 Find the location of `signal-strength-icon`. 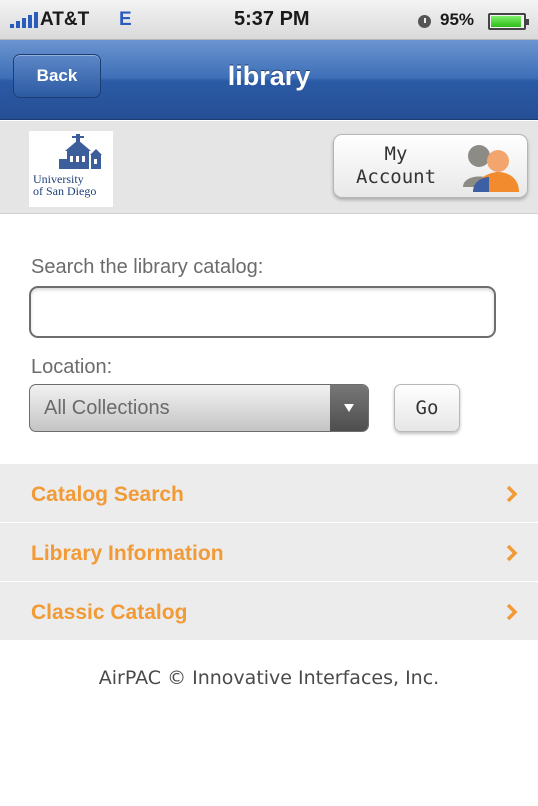

signal-strength-icon is located at coordinates (24, 20).